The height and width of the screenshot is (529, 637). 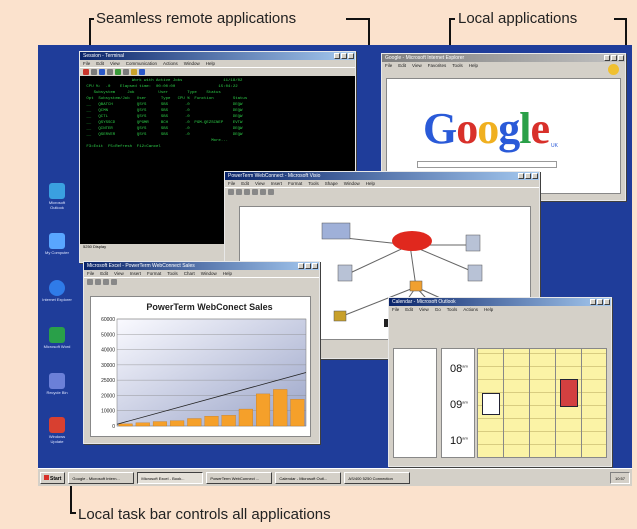 What do you see at coordinates (57, 338) in the screenshot?
I see `desktop-icon-word: Microsoft Word` at bounding box center [57, 338].